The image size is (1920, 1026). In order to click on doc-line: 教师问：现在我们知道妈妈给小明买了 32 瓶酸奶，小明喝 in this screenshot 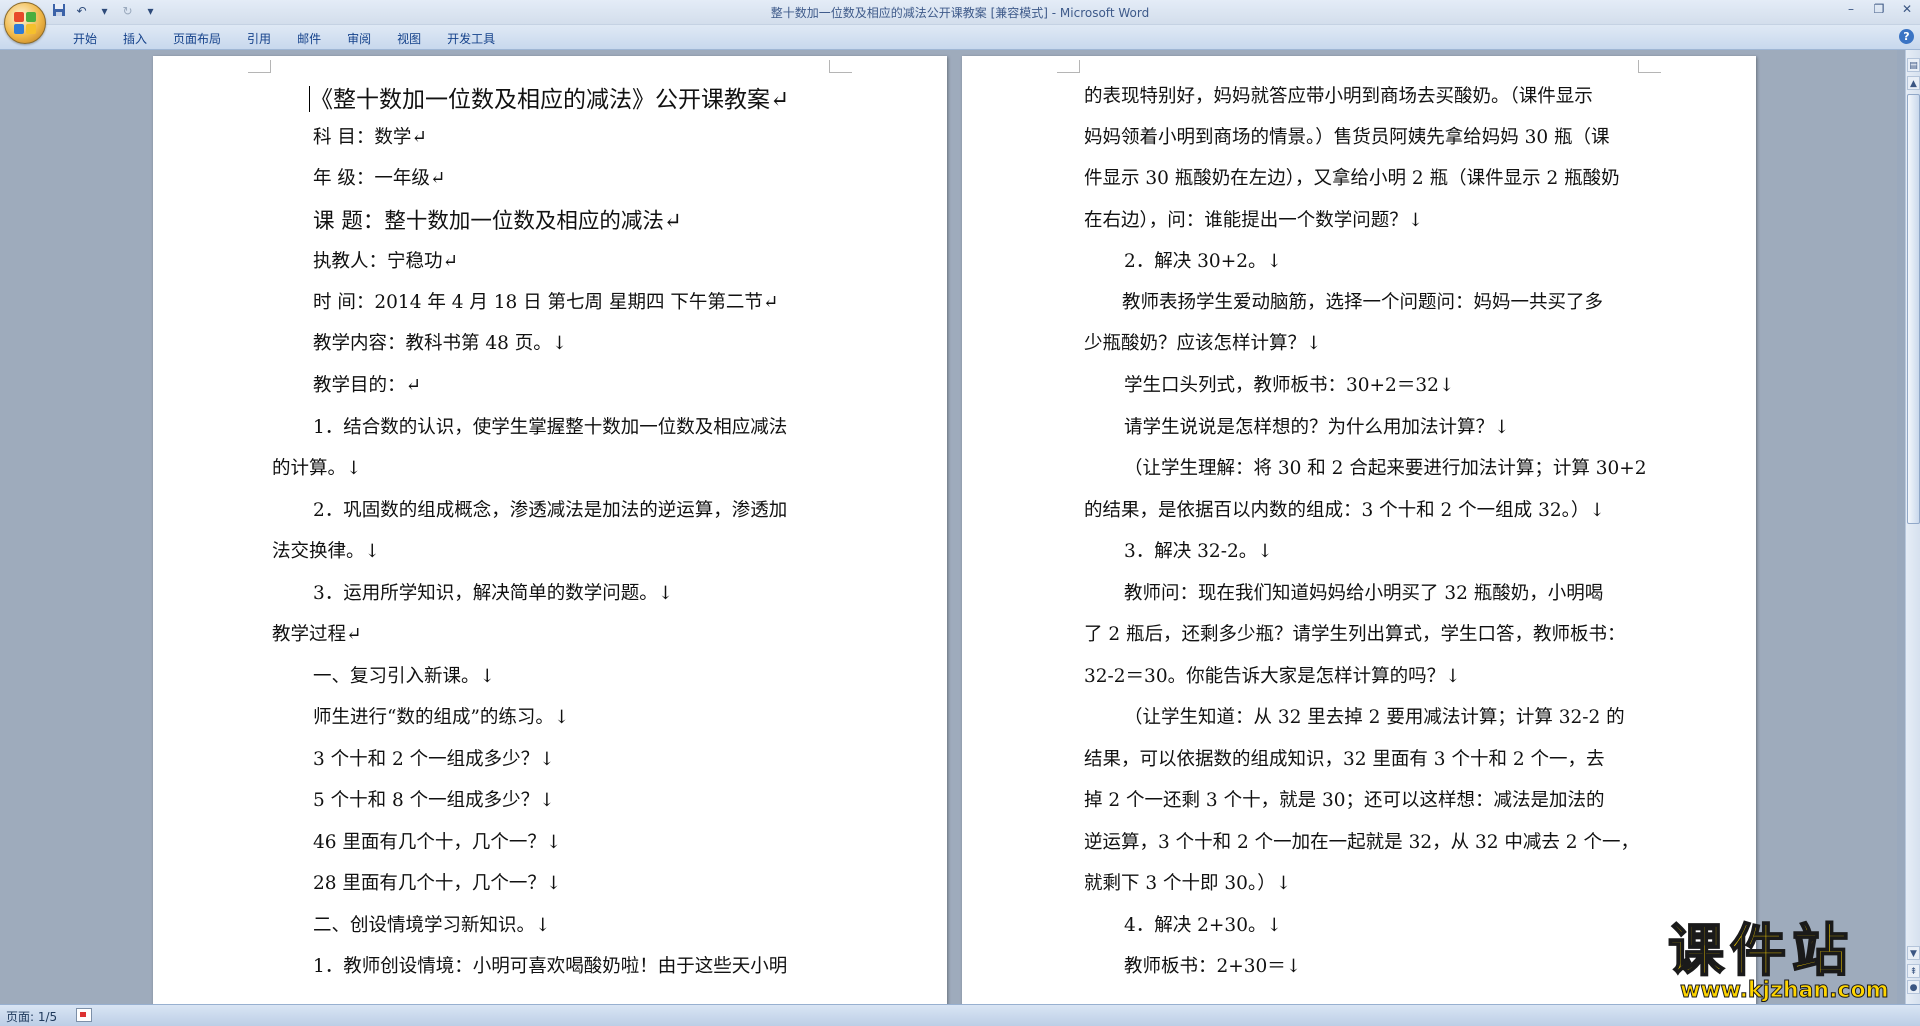, I will do `click(1364, 593)`.